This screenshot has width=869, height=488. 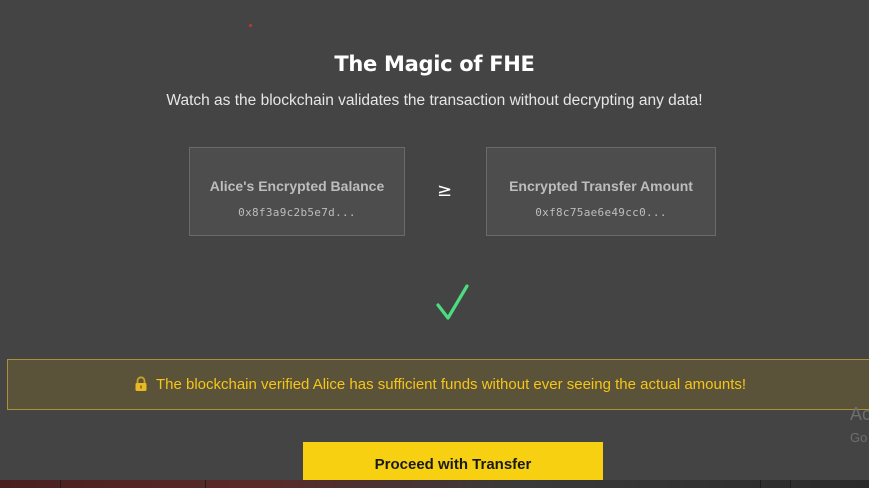 I want to click on encrypted-balance-label: Alice's Encrypted Balance, so click(x=297, y=186).